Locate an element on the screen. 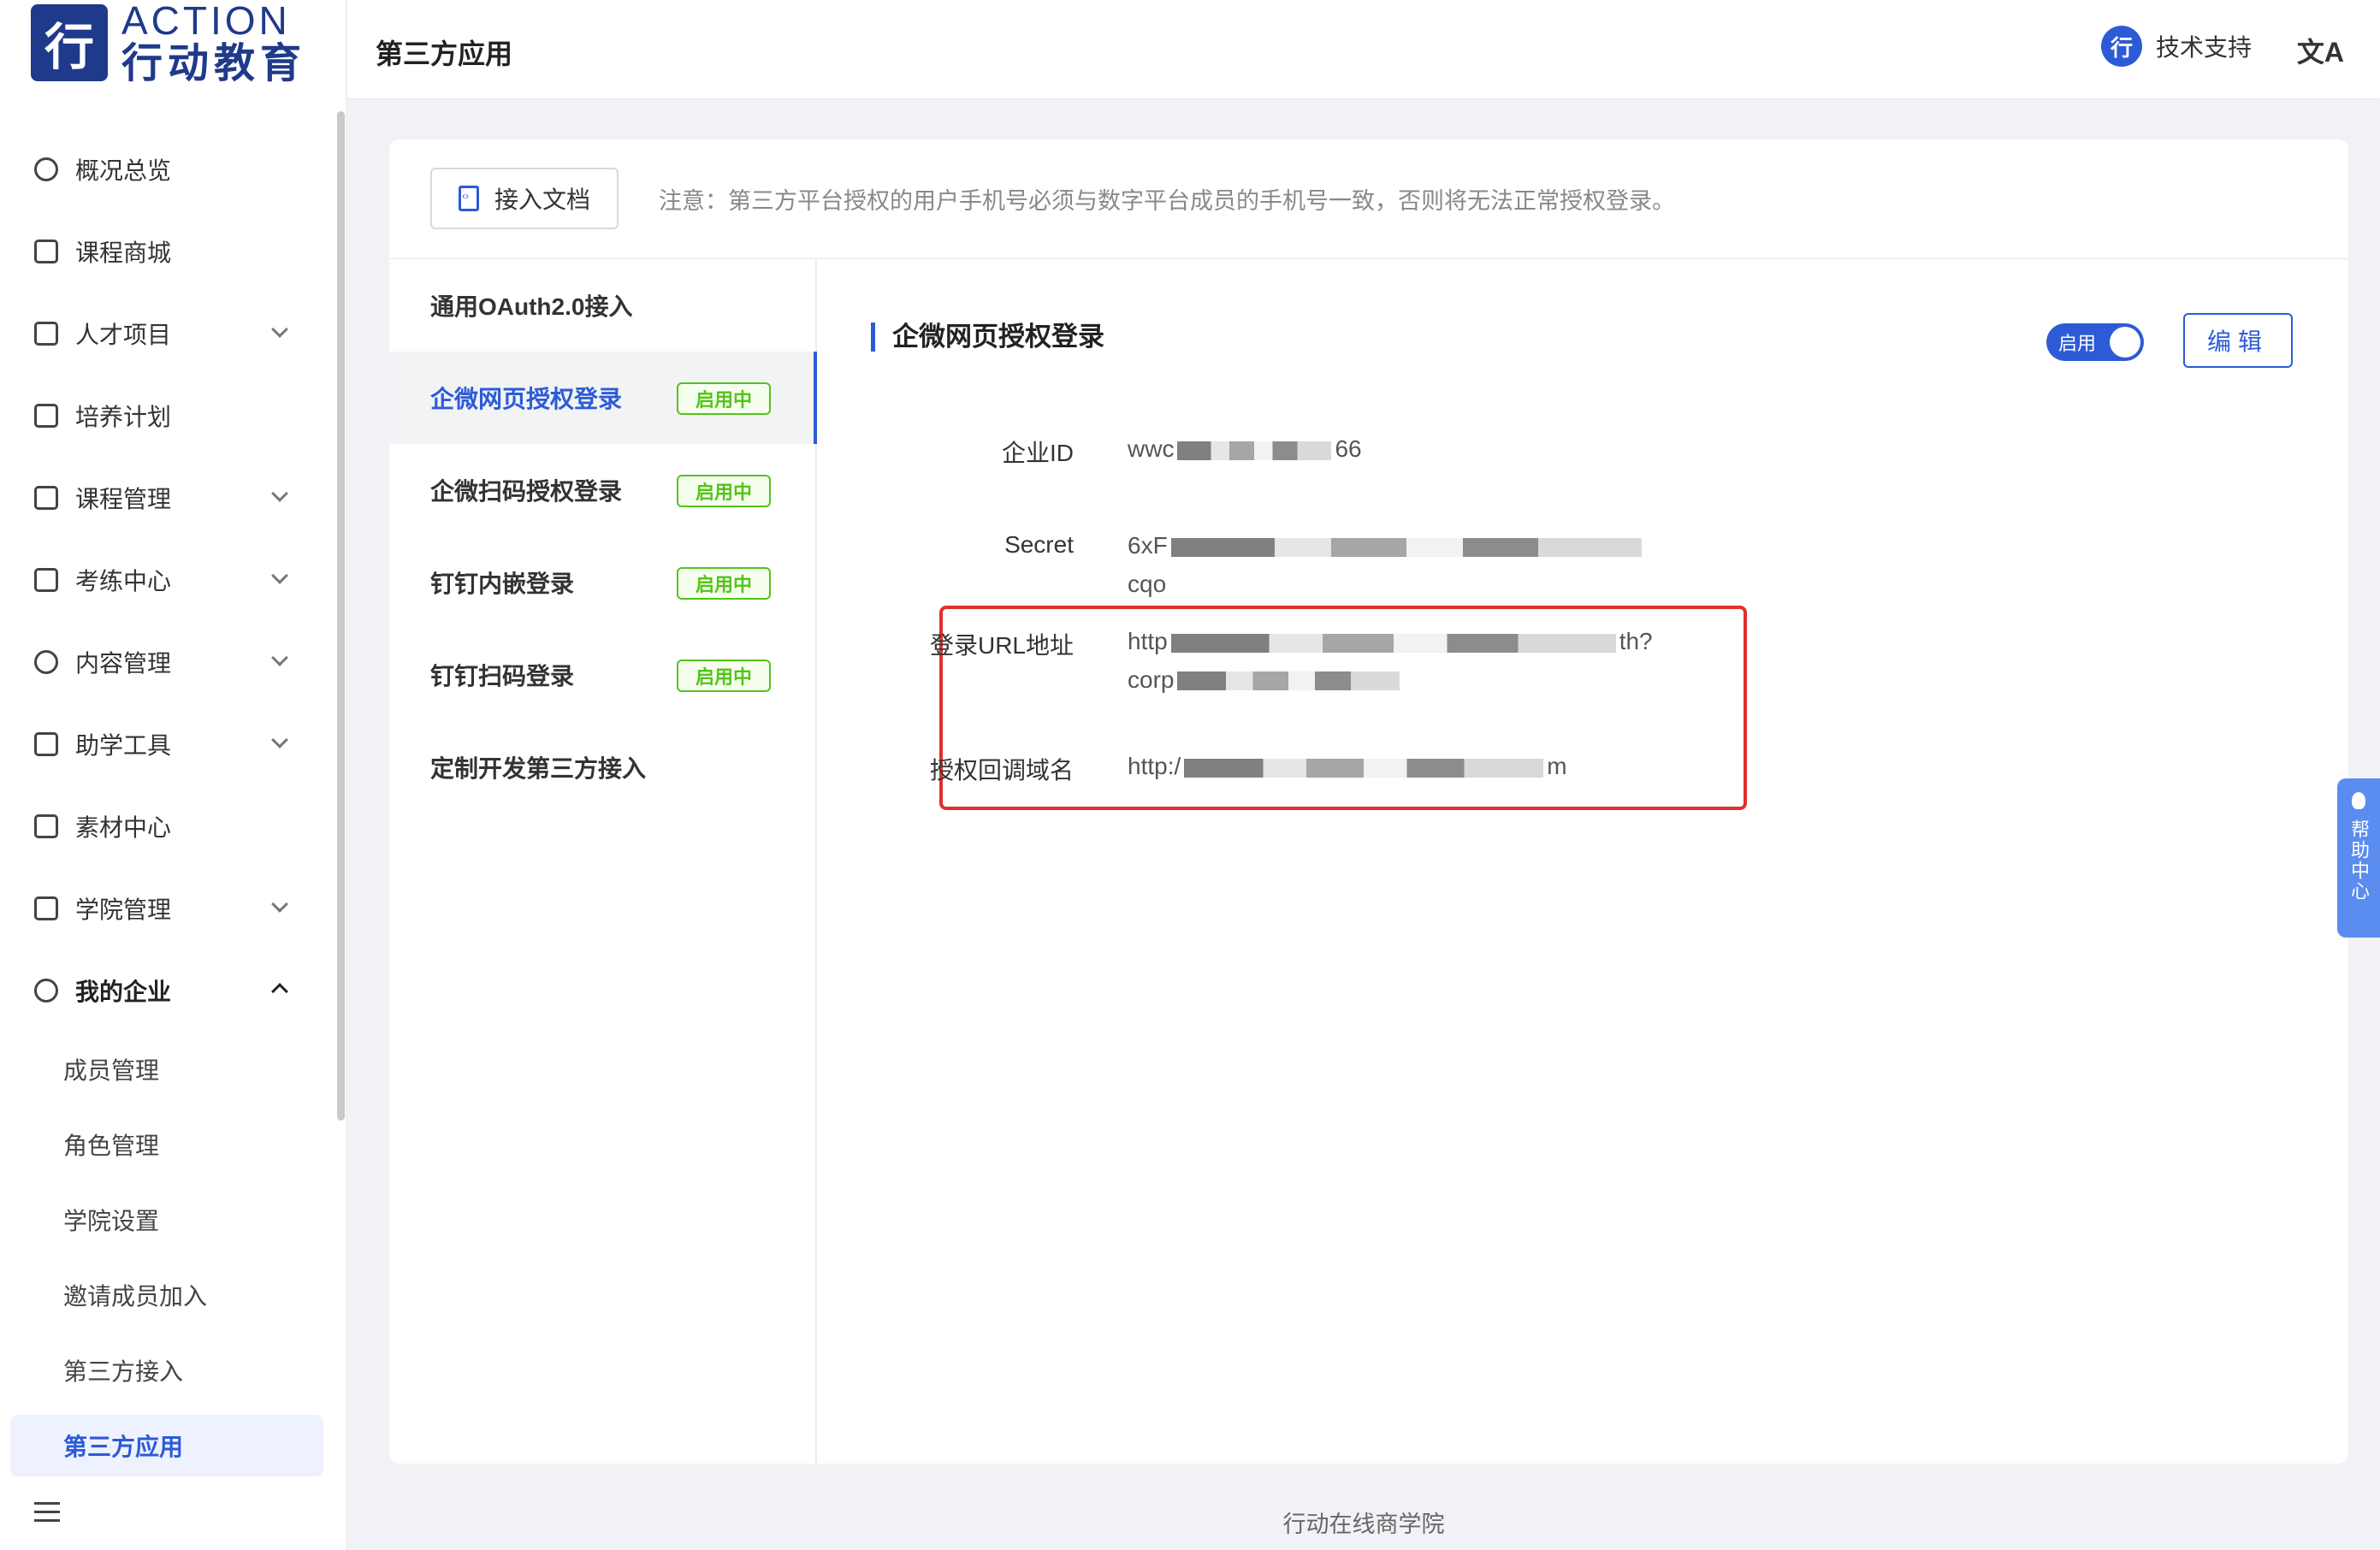 This screenshot has height=1550, width=2380. submenu-item-invite-members: 邀请成员加入 is located at coordinates (167, 1295).